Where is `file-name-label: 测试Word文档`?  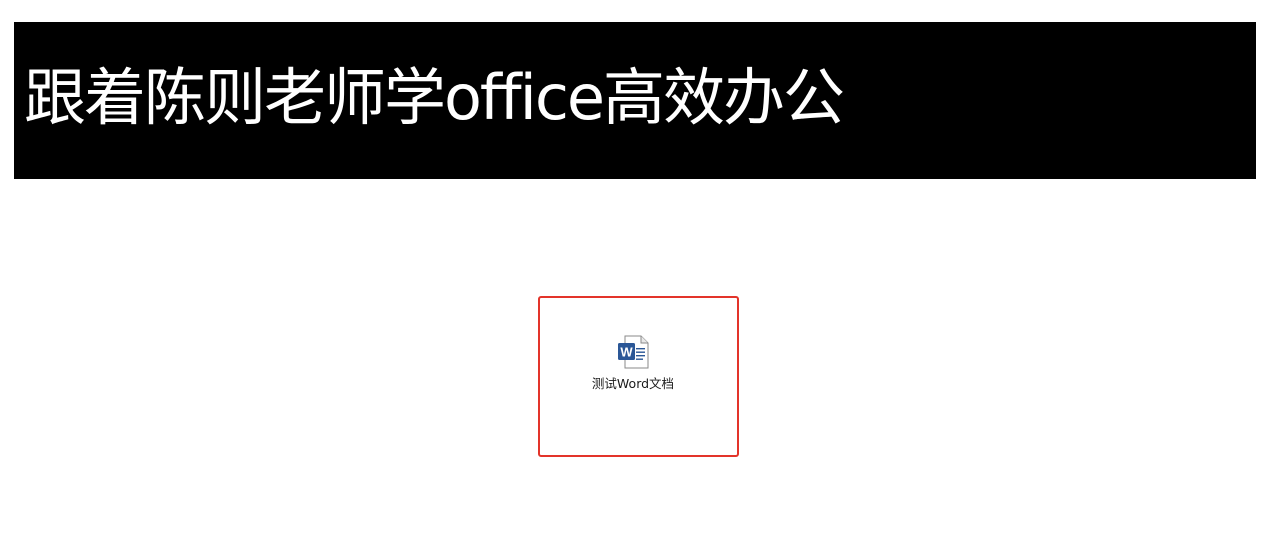 file-name-label: 测试Word文档 is located at coordinates (633, 383).